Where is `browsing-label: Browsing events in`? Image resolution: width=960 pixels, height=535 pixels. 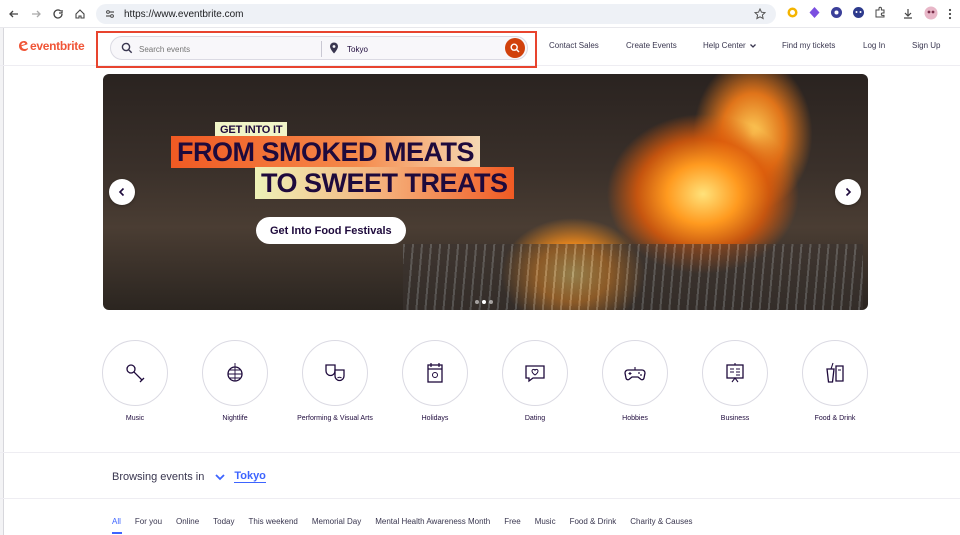
browsing-label: Browsing events in is located at coordinates (158, 476).